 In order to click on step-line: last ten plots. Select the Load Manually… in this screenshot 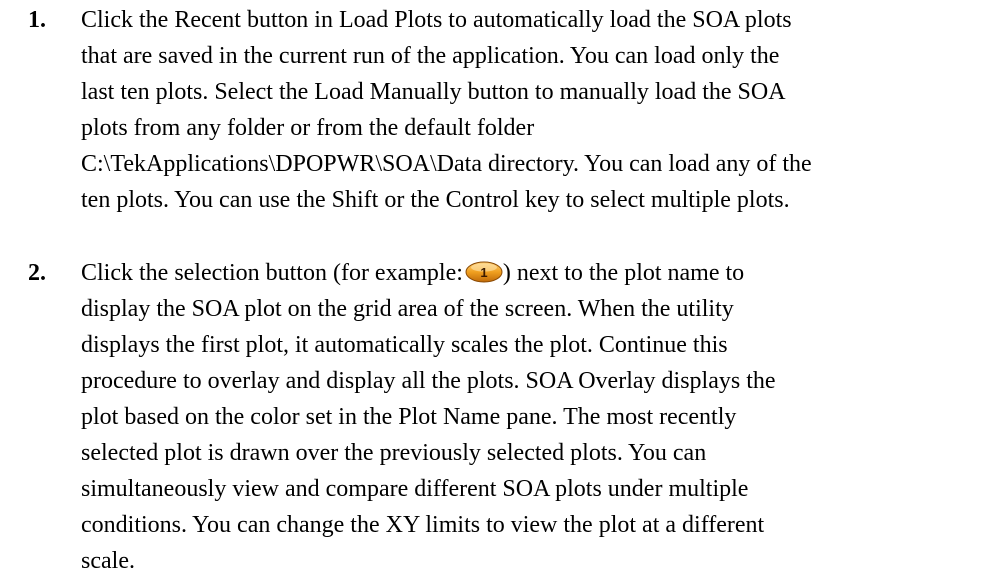, I will do `click(433, 92)`.